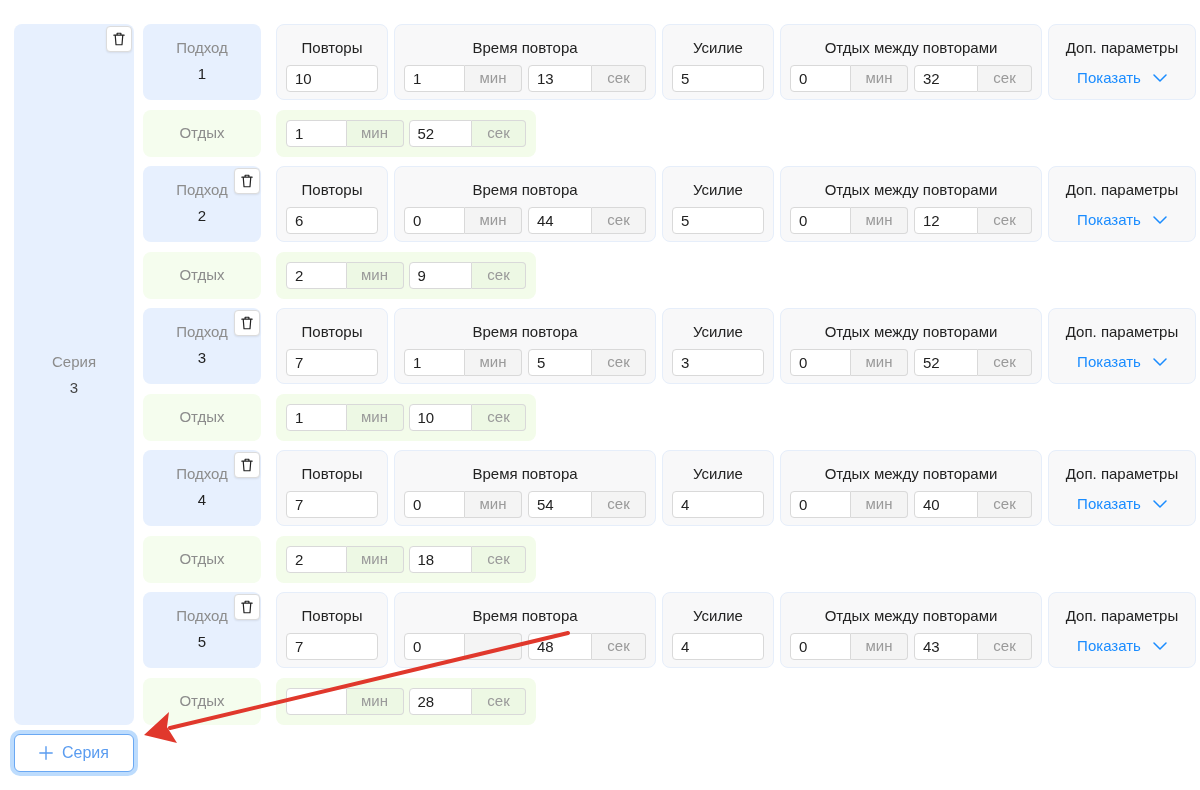  I want to click on number-input: 9, so click(440, 275).